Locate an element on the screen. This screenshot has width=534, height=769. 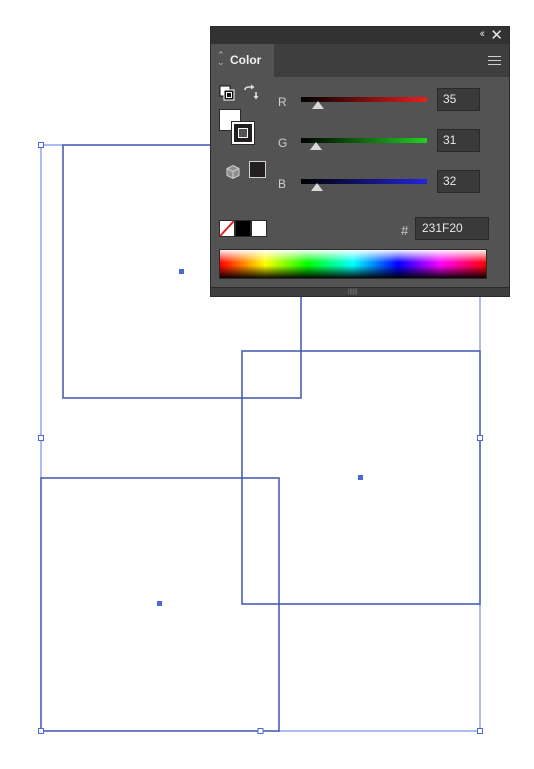
hex-input: 231F20 is located at coordinates (452, 228).